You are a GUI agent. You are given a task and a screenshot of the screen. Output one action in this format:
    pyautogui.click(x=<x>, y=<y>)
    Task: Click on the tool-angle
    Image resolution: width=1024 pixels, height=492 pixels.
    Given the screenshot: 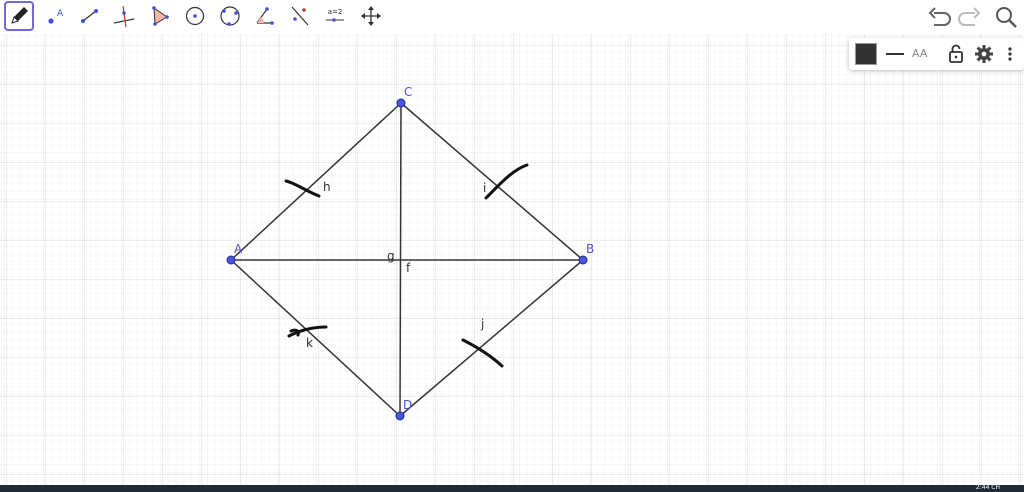 What is the action you would take?
    pyautogui.click(x=265, y=16)
    